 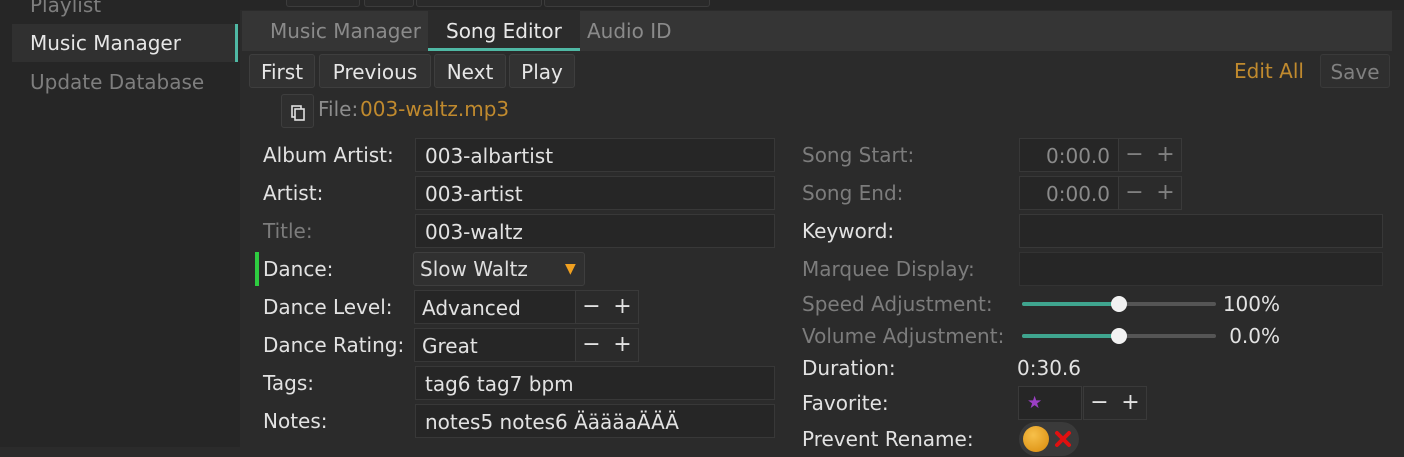 I want to click on sidebar-item-playlist-management: Playlist Management, so click(x=125, y=27).